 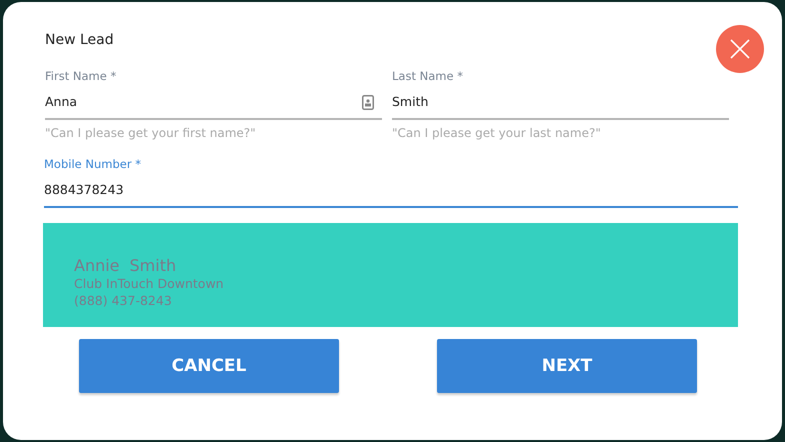 What do you see at coordinates (368, 102) in the screenshot?
I see `contact-card-icon` at bounding box center [368, 102].